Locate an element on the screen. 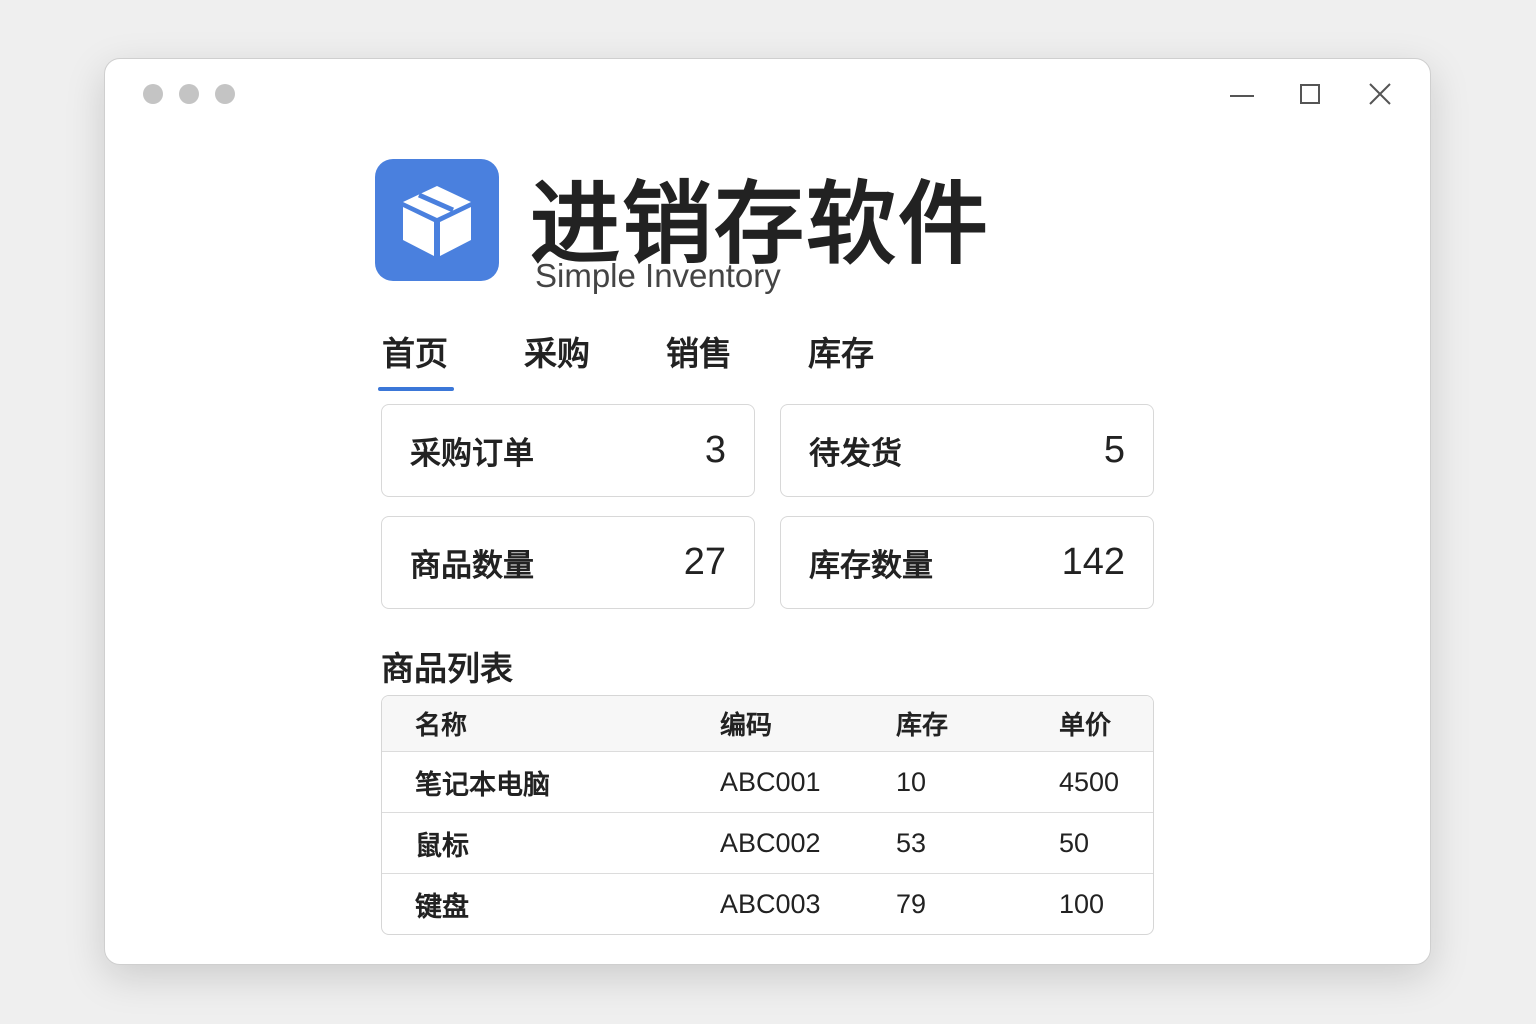 The image size is (1536, 1024). close-button is located at coordinates (1380, 94).